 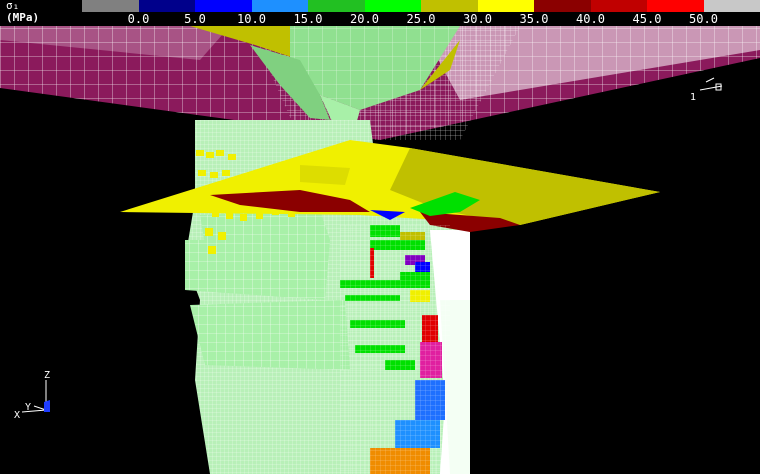 I want to click on legend-tick-label: 20.0, so click(x=364, y=19).